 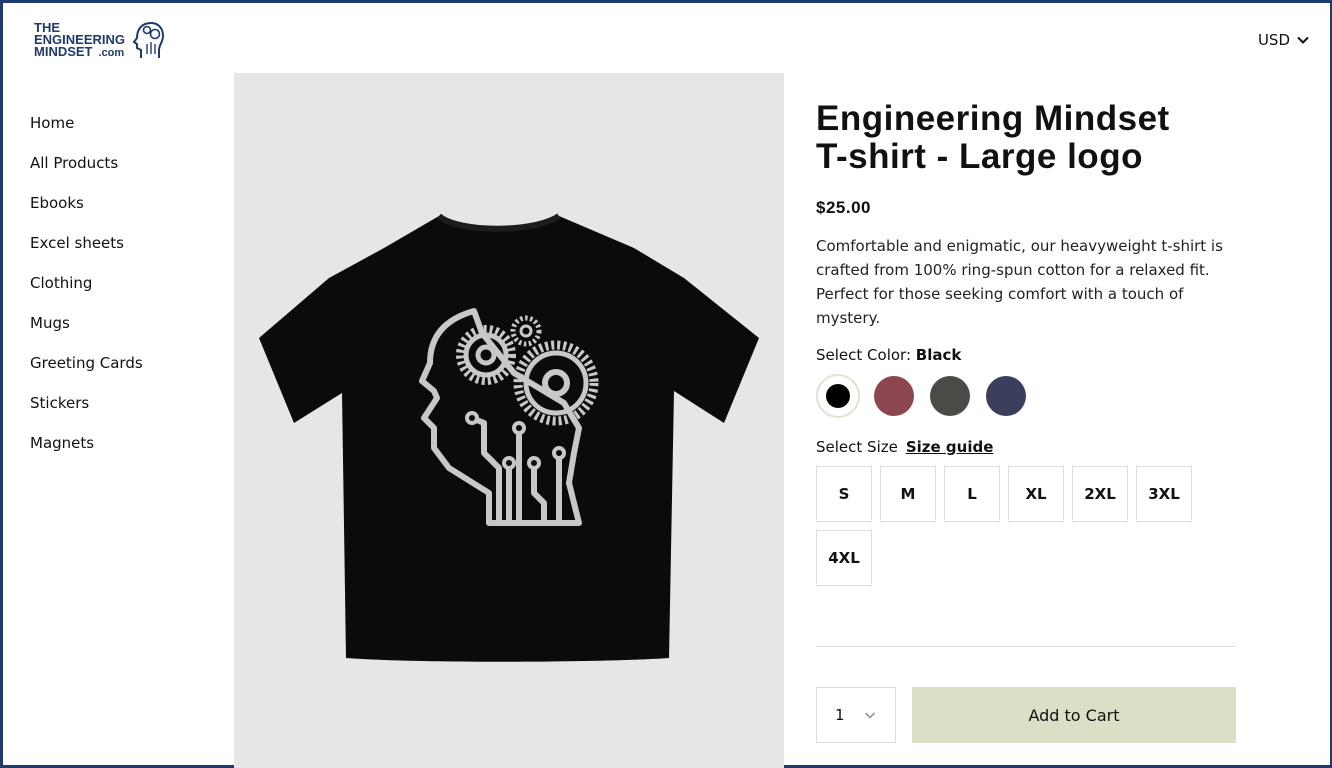 I want to click on quantity-value: 1, so click(x=840, y=715).